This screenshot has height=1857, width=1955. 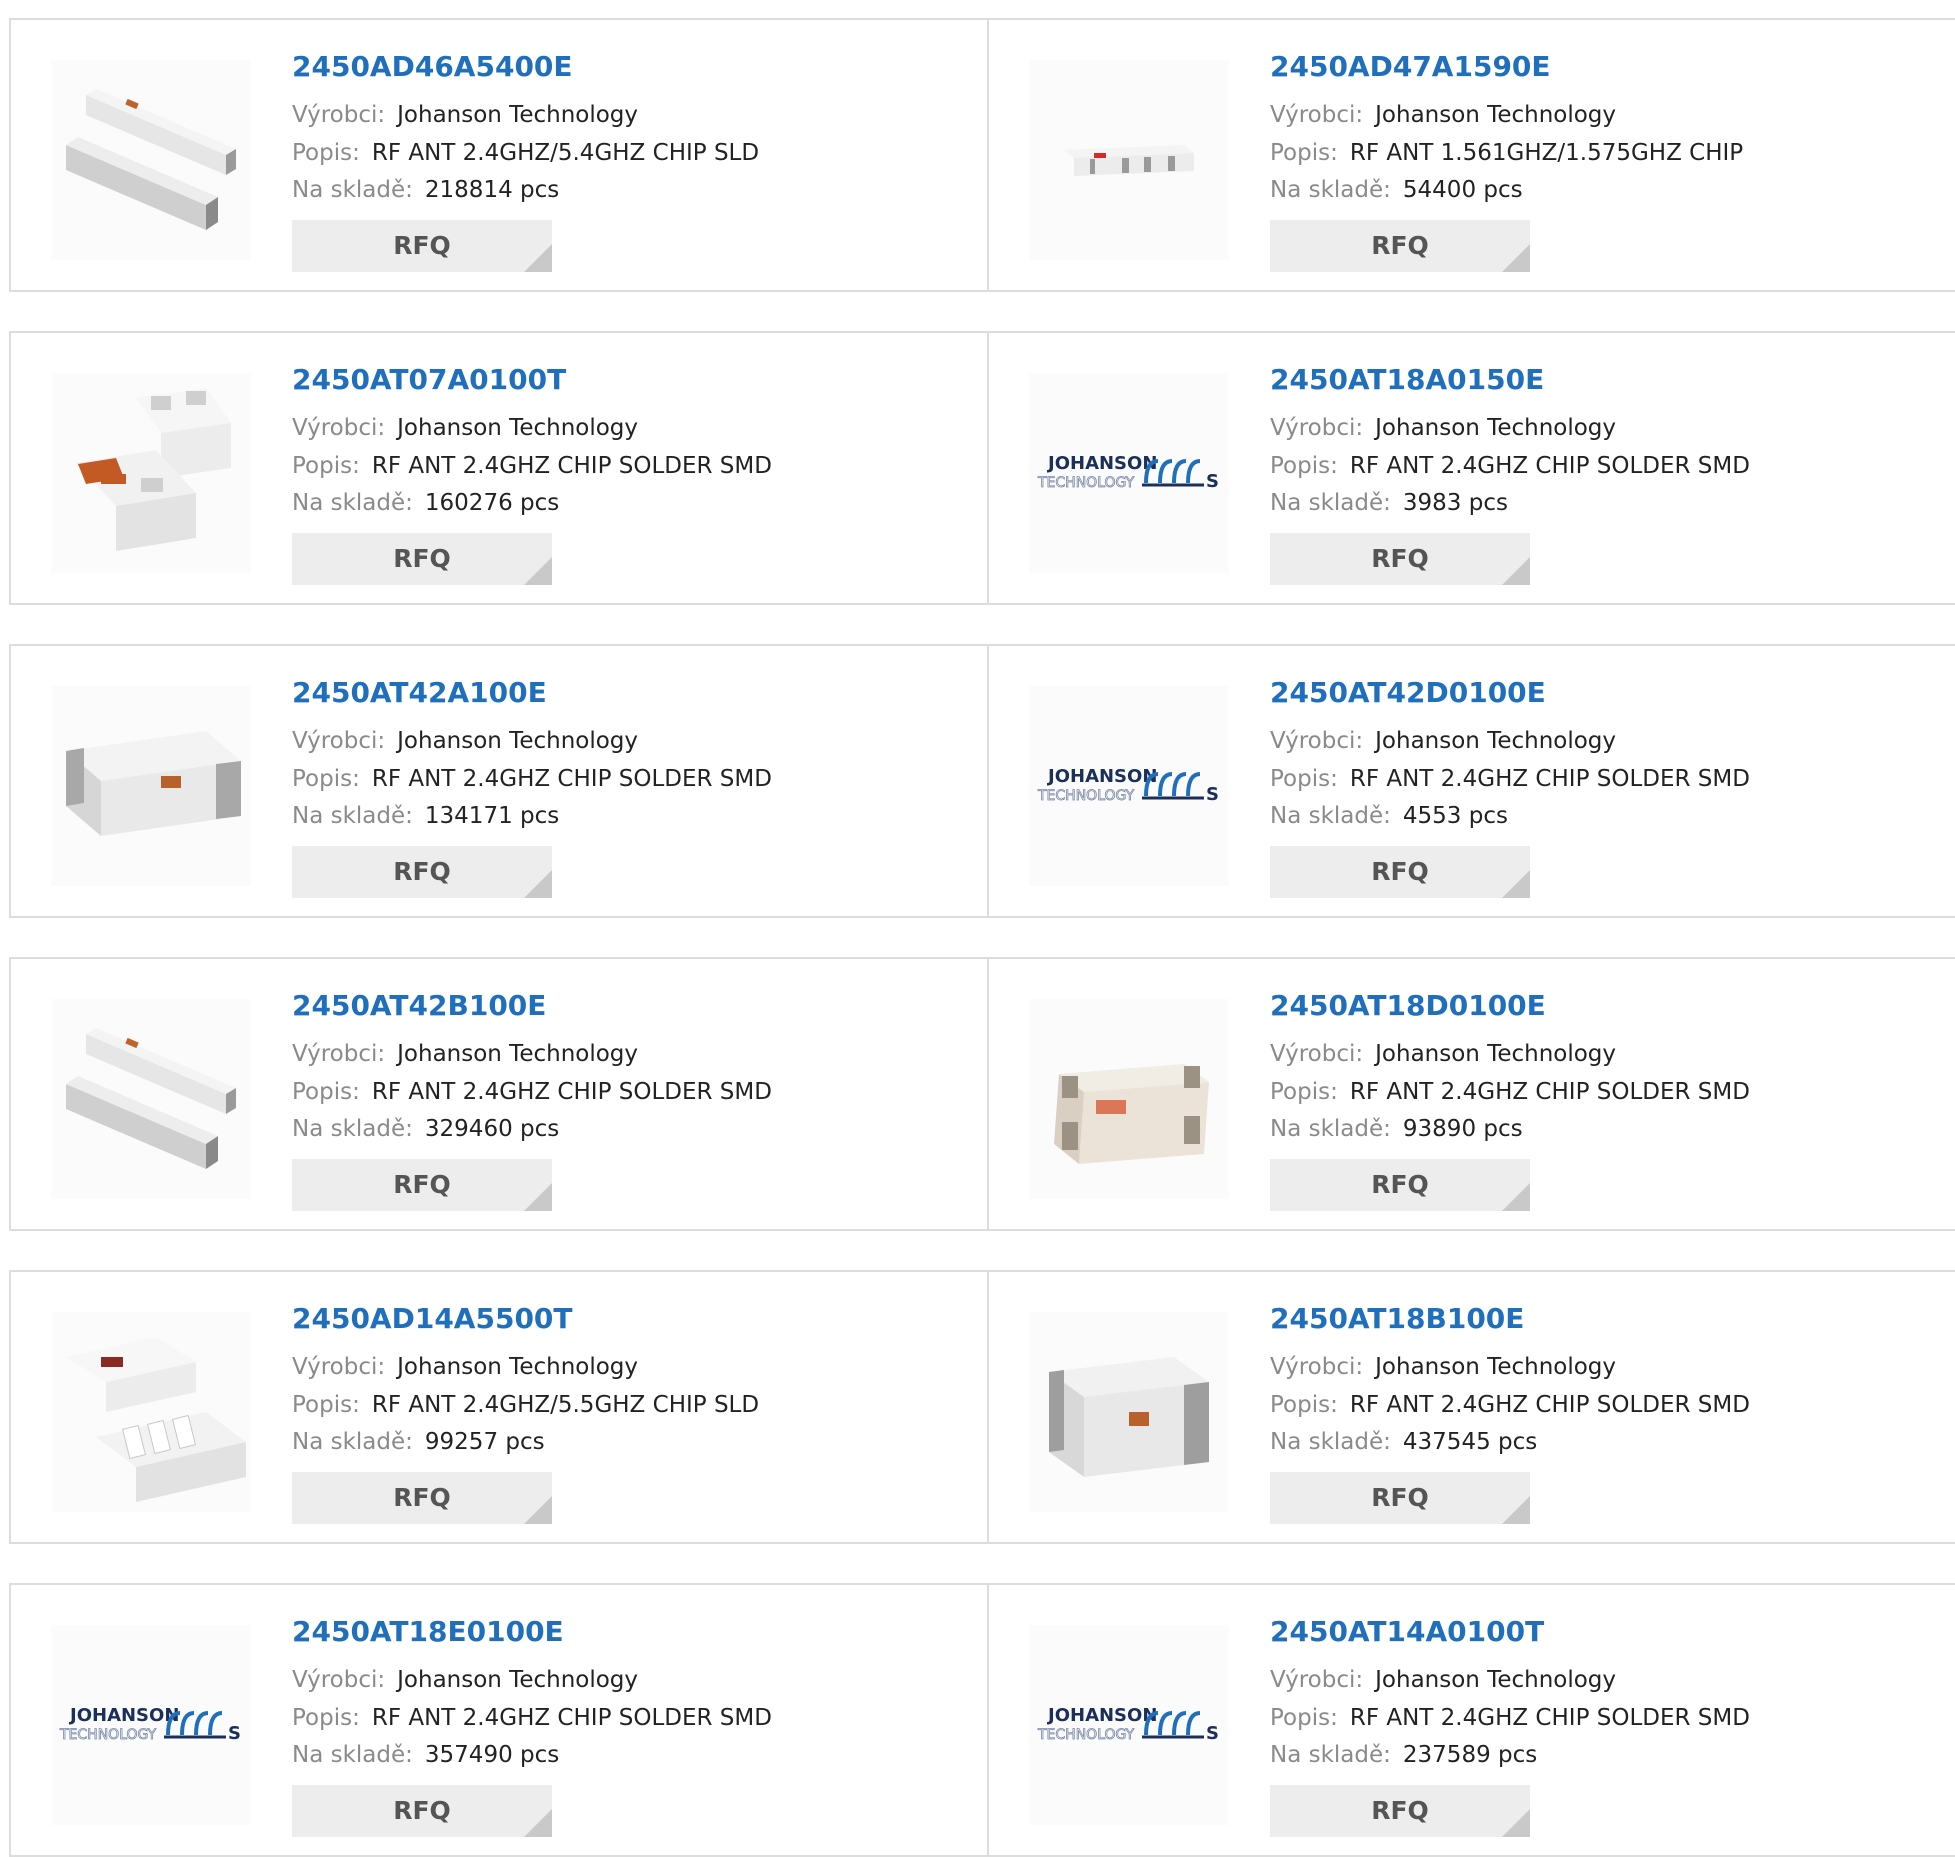 I want to click on part-number-link: 2450AT18D0100E, so click(x=1408, y=1005).